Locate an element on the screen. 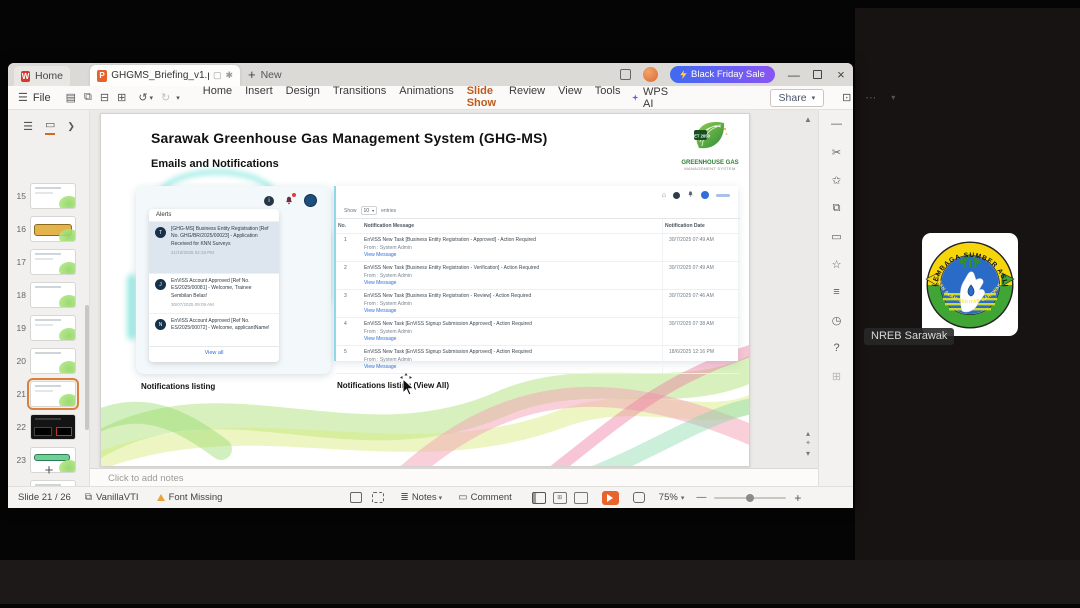  thumbnail-row-15: 15 is located at coordinates (49, 195).